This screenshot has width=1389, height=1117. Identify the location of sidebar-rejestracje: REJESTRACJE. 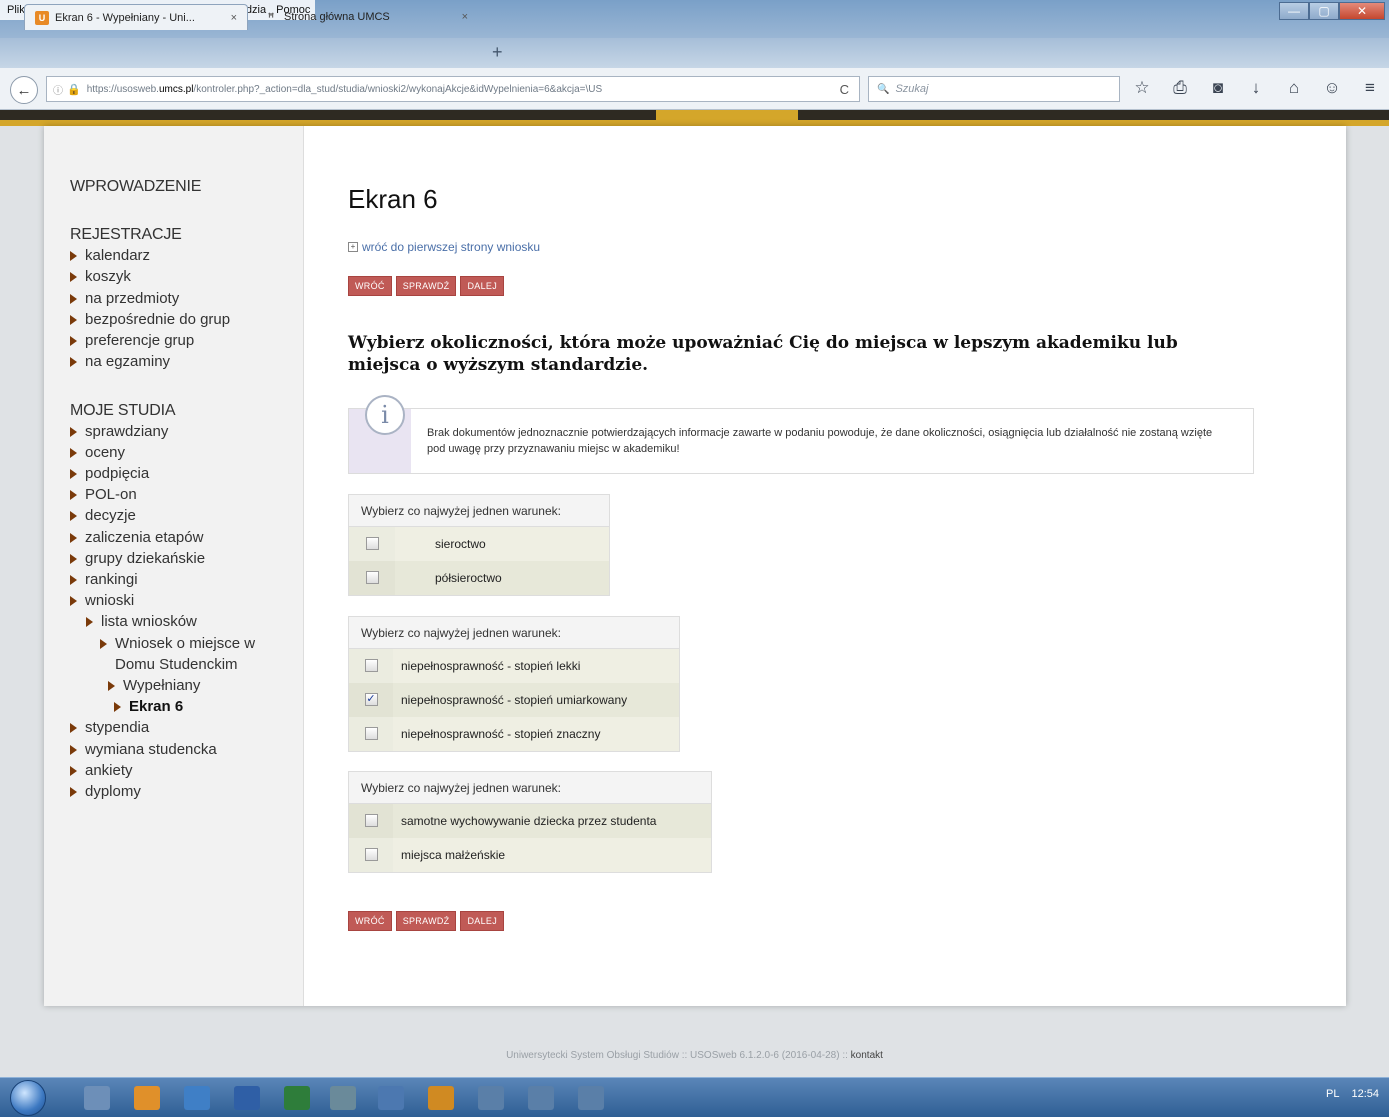
(126, 235).